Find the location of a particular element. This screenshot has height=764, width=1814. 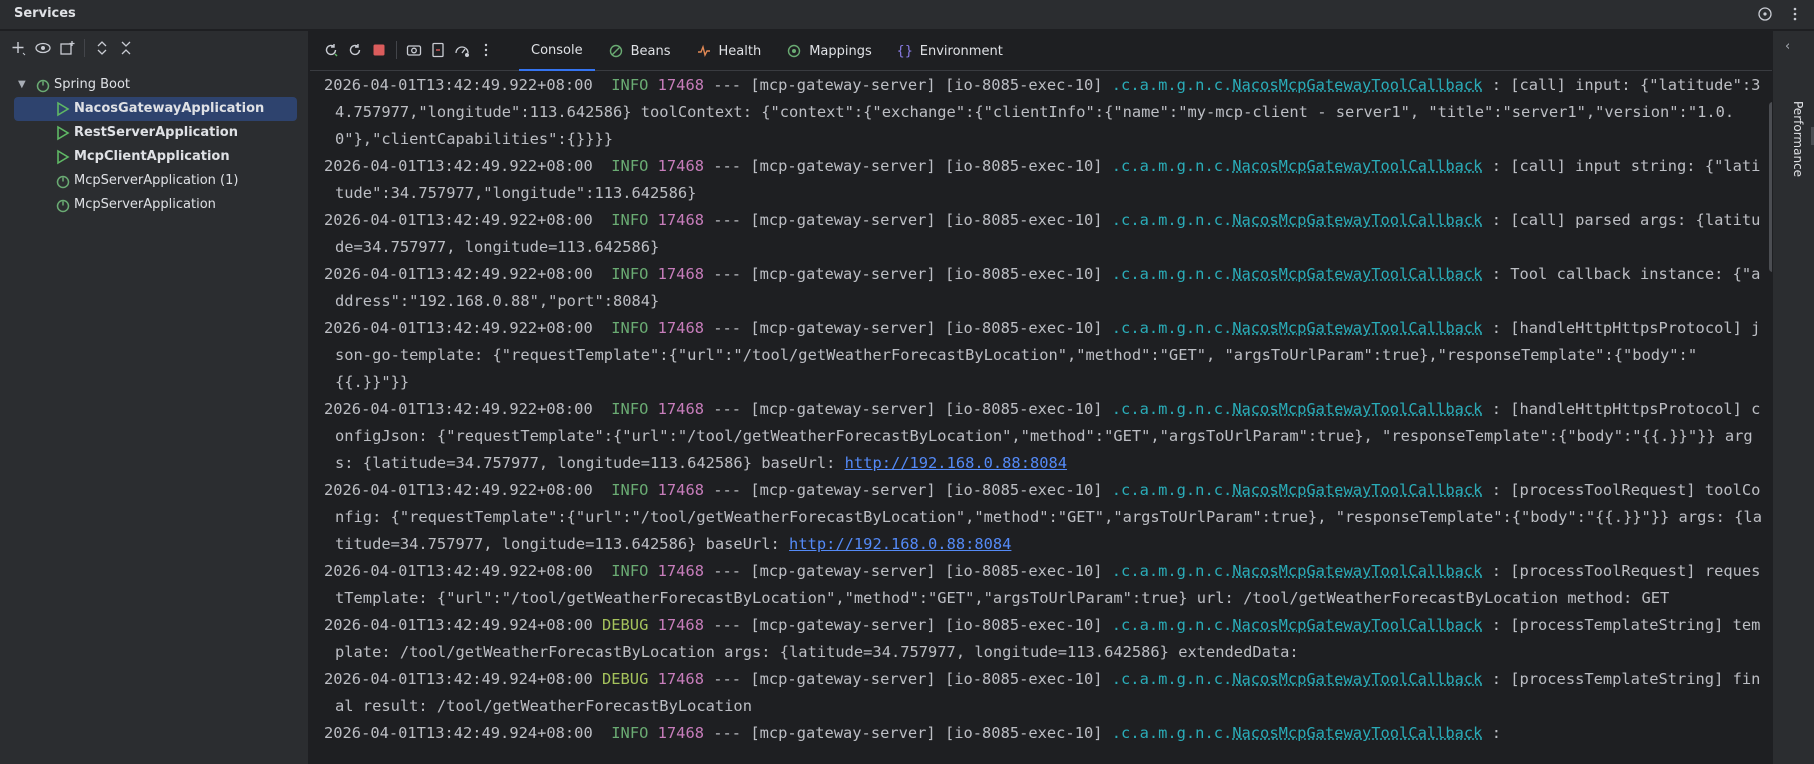

run-controls is located at coordinates (408, 50).